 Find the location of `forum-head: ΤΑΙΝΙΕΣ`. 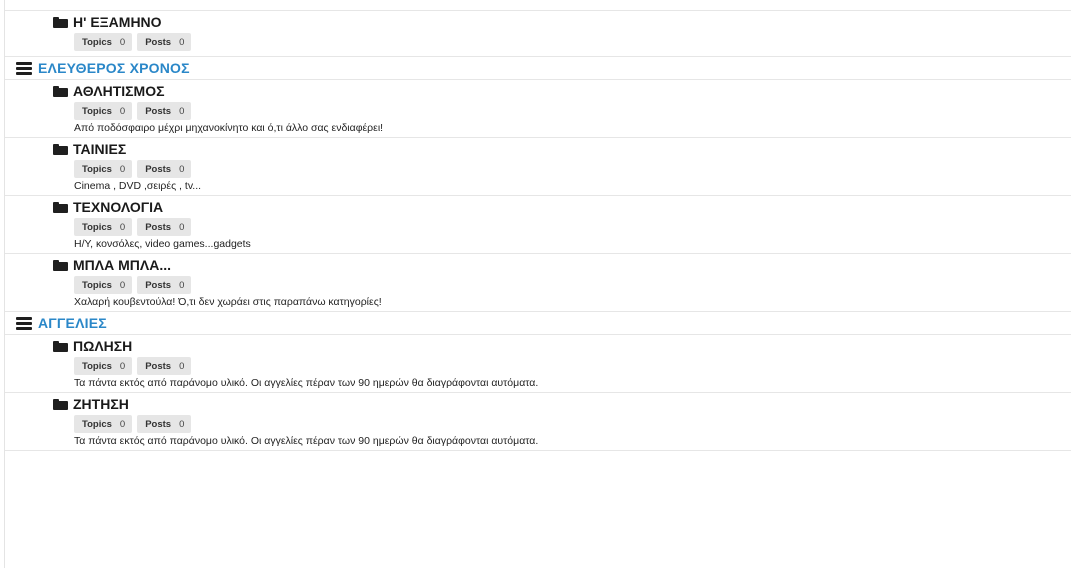

forum-head: ΤΑΙΝΙΕΣ is located at coordinates (562, 147).